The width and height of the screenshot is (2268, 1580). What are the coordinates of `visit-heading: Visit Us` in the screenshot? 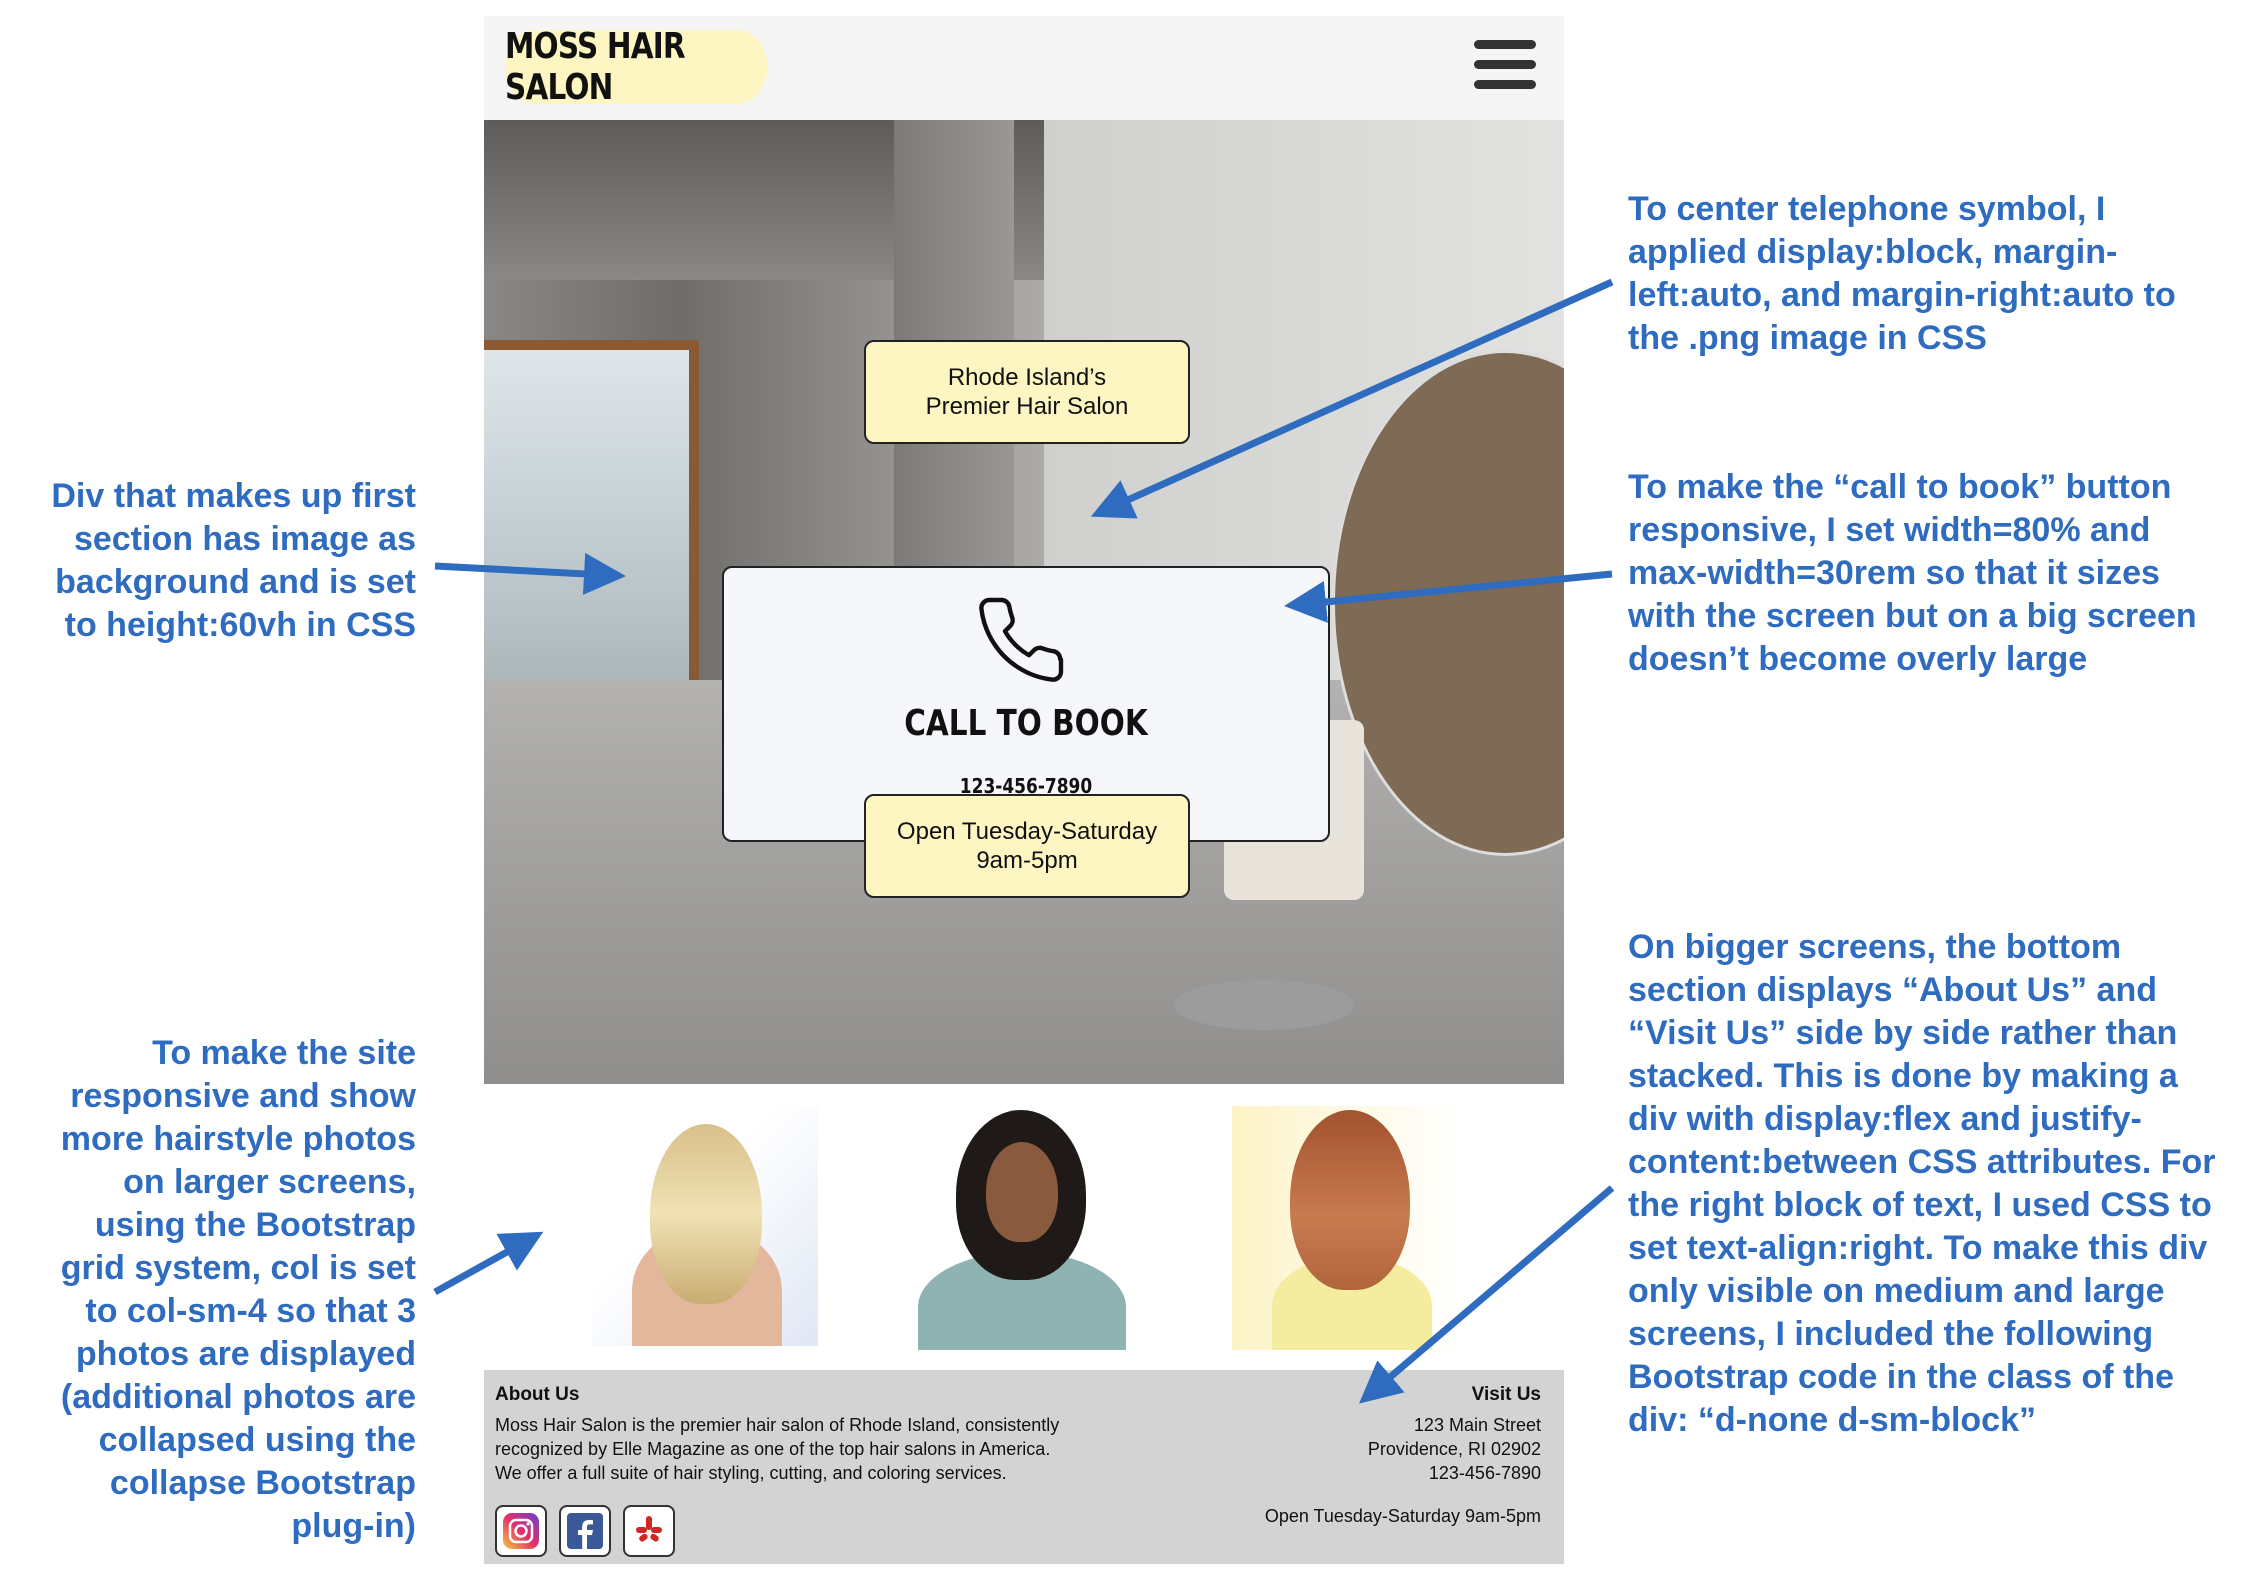 It's located at (1506, 1394).